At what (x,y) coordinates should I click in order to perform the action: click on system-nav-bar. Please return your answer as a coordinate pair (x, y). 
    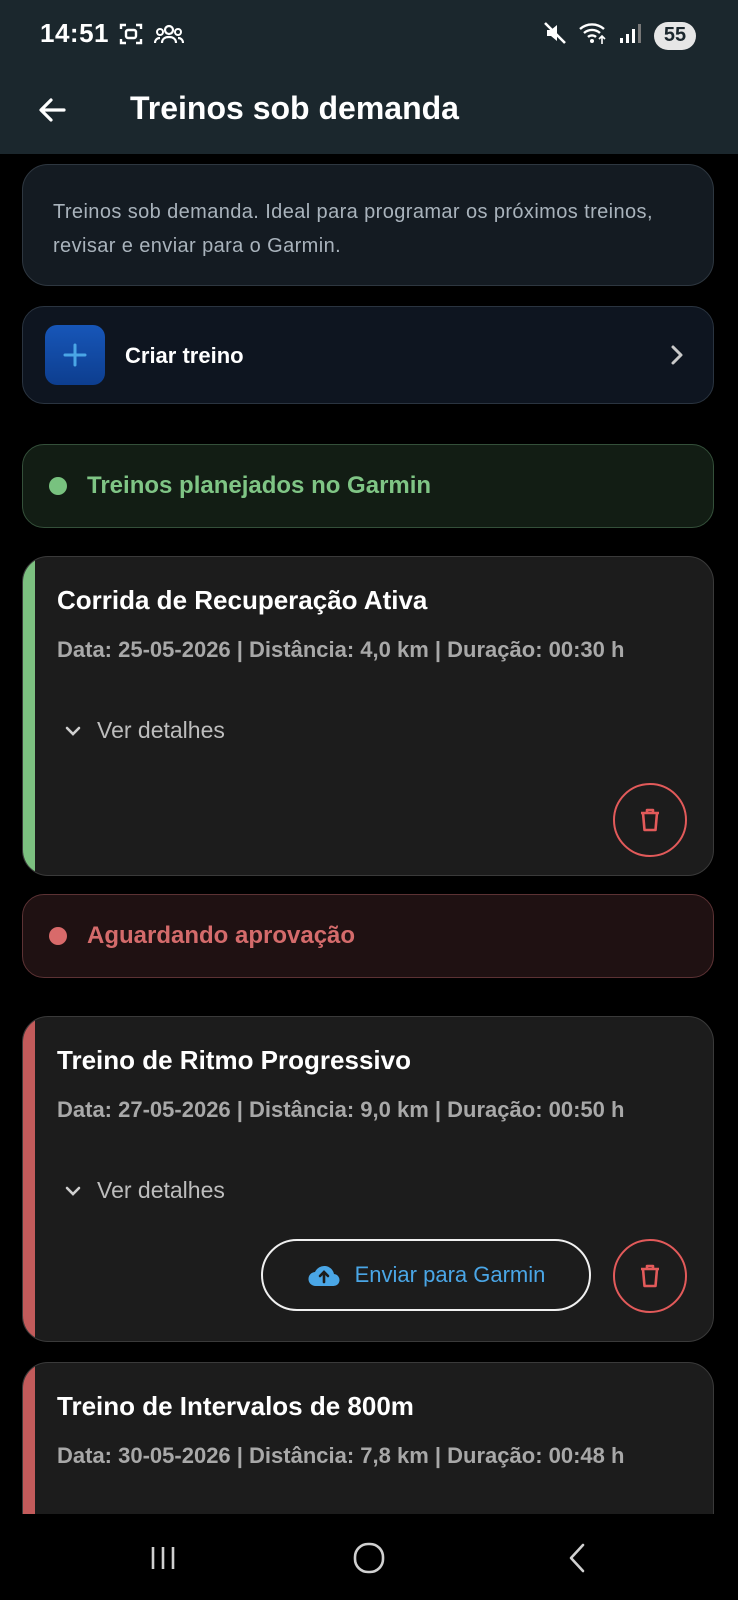
    Looking at the image, I should click on (369, 1557).